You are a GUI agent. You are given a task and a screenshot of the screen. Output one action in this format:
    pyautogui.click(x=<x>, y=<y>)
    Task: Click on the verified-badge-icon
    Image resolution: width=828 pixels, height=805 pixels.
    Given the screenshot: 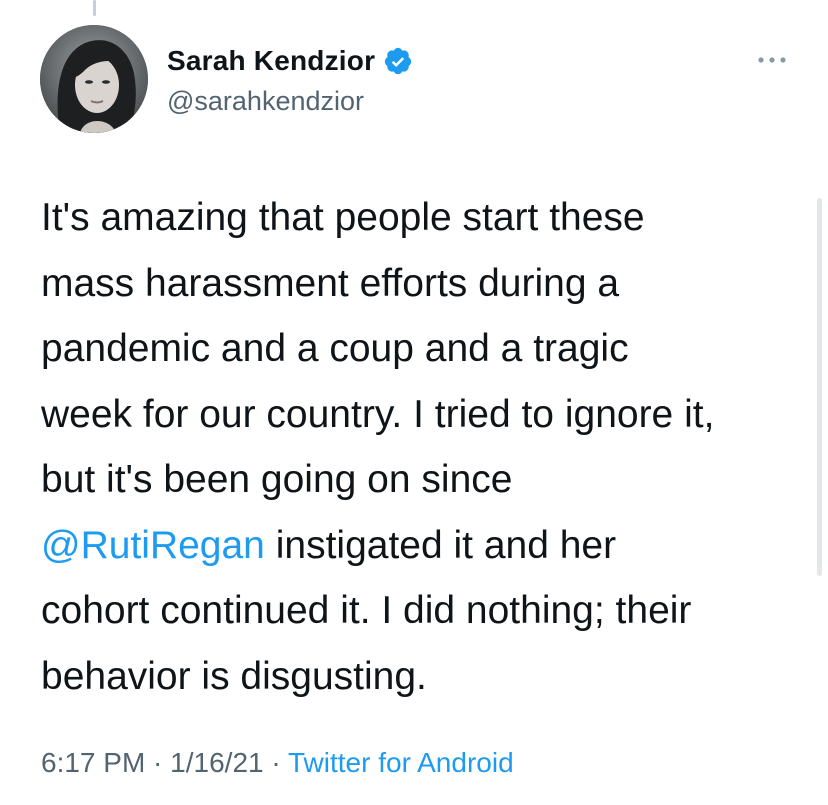 What is the action you would take?
    pyautogui.click(x=398, y=61)
    